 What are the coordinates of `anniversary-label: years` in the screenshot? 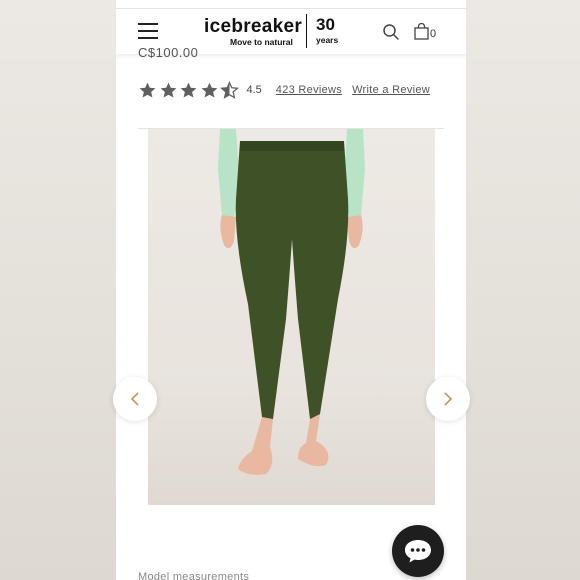 It's located at (327, 40).